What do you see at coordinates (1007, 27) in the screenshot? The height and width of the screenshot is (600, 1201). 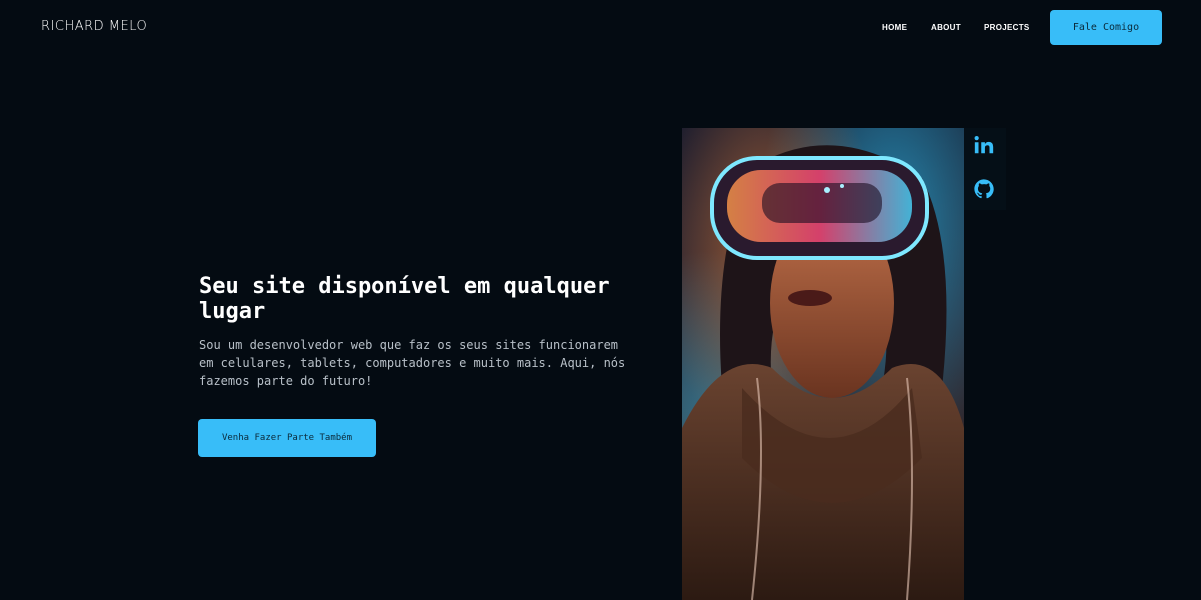 I see `nav-projects: PROJECTS` at bounding box center [1007, 27].